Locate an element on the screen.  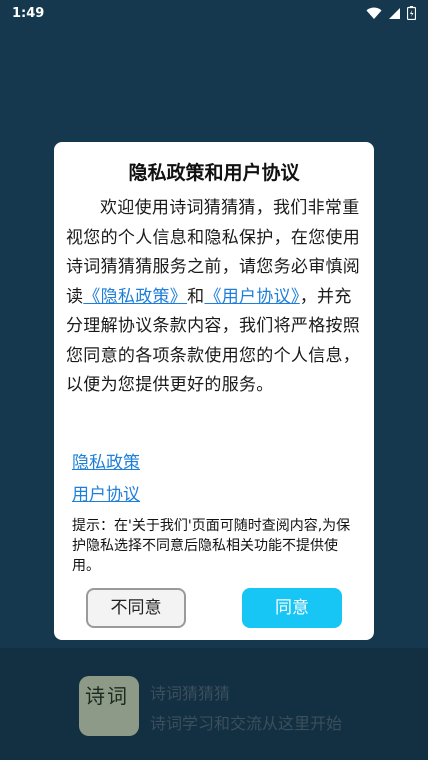
app-slogan: 诗词学习和交流从这里开始 is located at coordinates (246, 723).